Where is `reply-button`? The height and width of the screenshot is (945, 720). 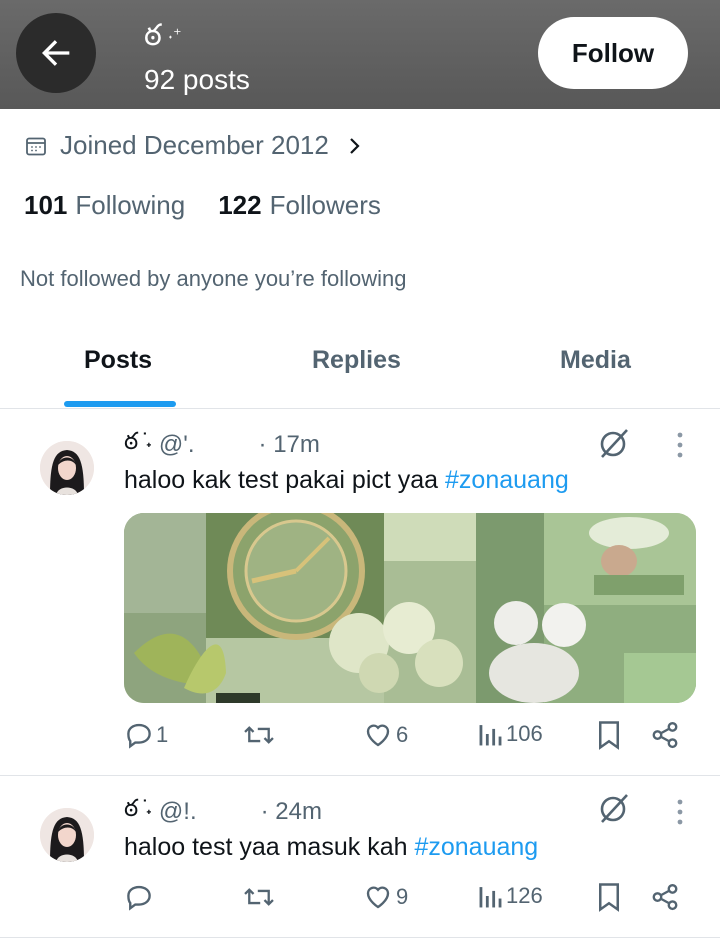
reply-button is located at coordinates (140, 897).